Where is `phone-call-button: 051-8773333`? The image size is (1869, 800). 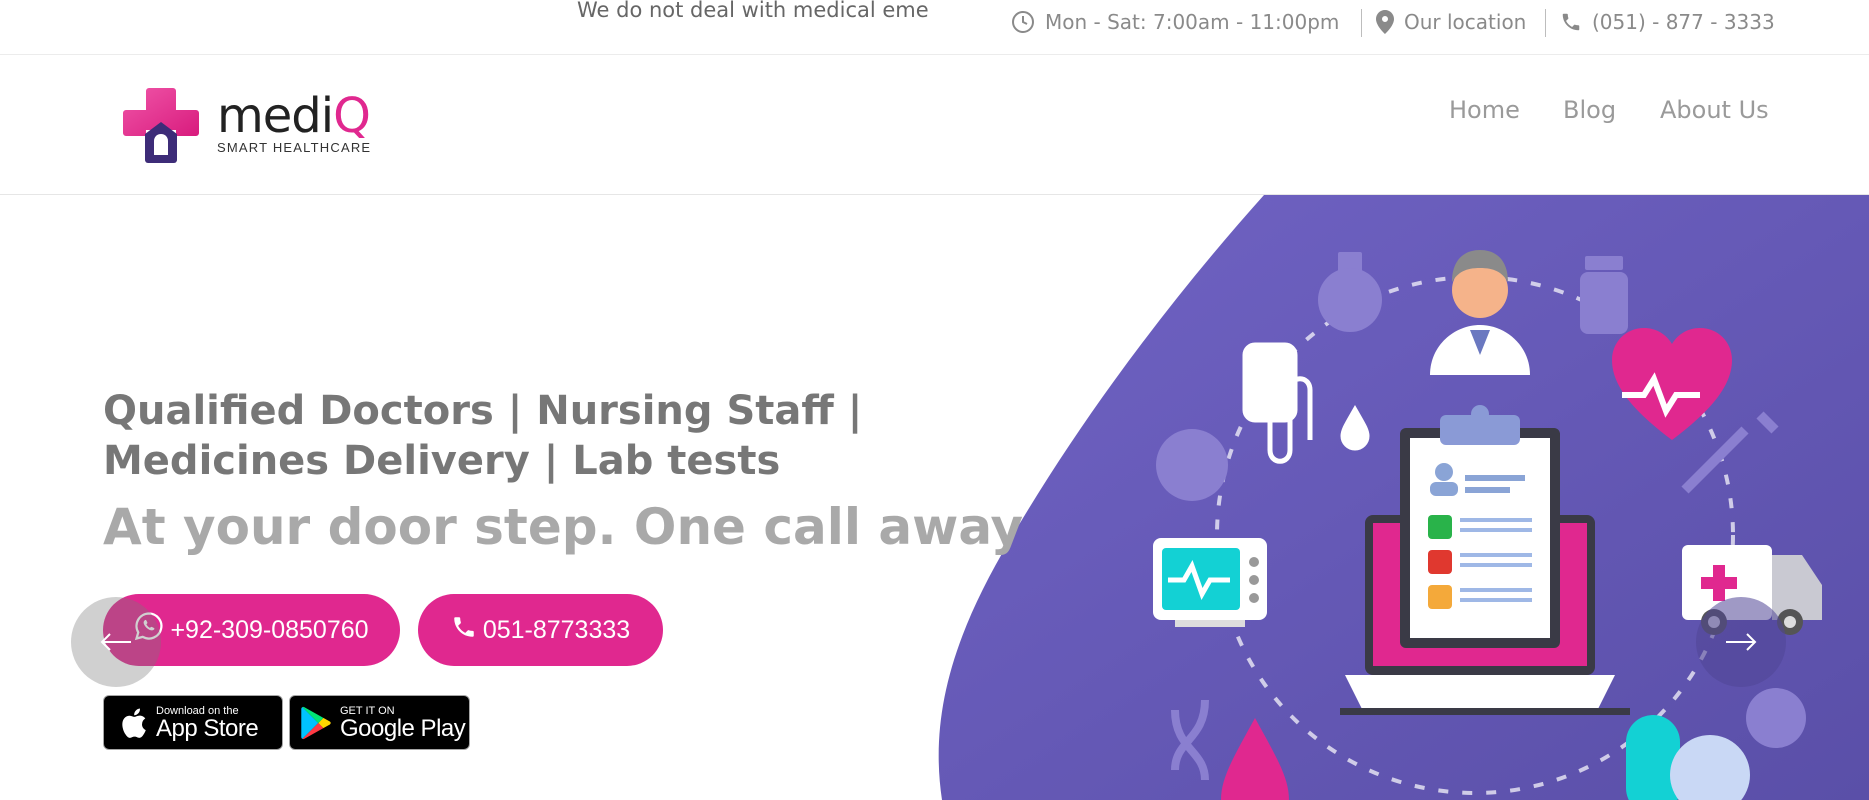 phone-call-button: 051-8773333 is located at coordinates (540, 630).